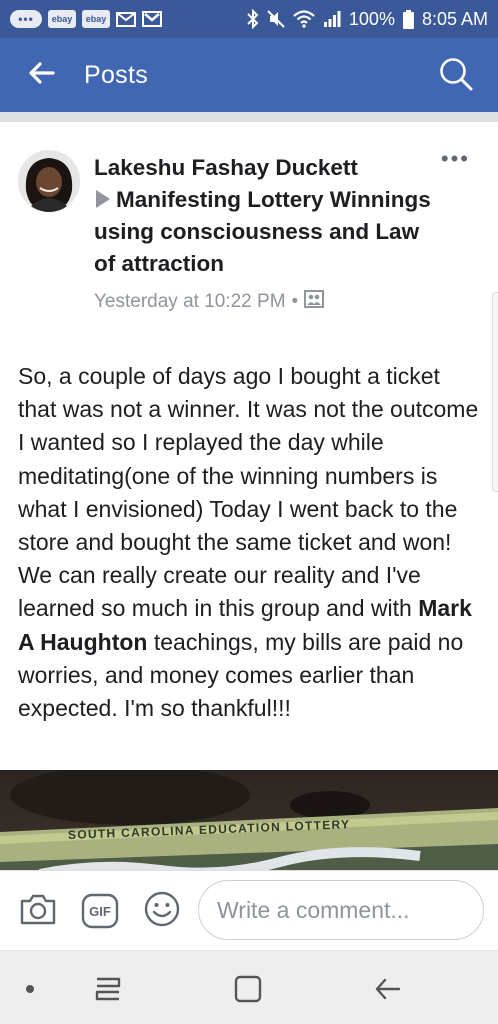 The image size is (498, 1024). Describe the element at coordinates (249, 75) in the screenshot. I see `app-bar: Posts` at that location.